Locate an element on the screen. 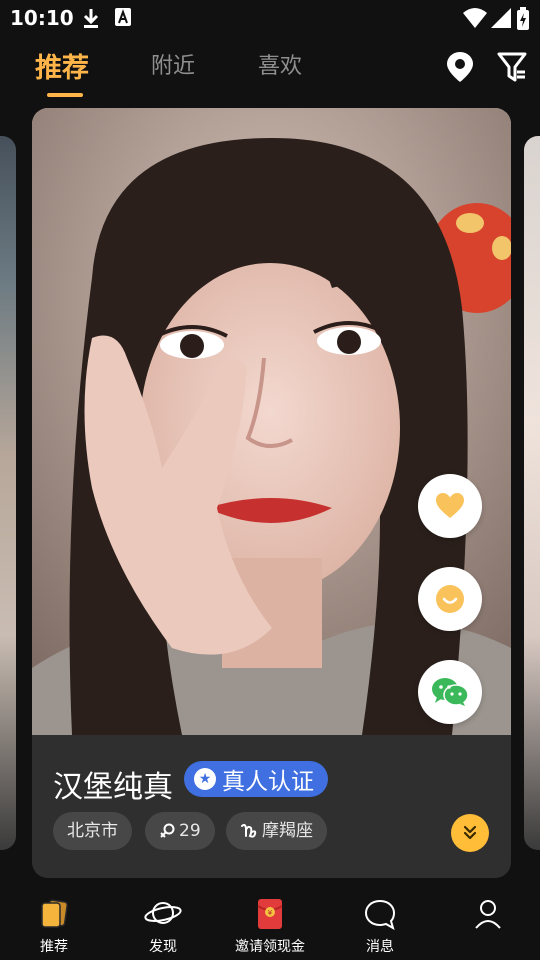 The width and height of the screenshot is (540, 960). tab-likes: 喜欢 is located at coordinates (280, 64).